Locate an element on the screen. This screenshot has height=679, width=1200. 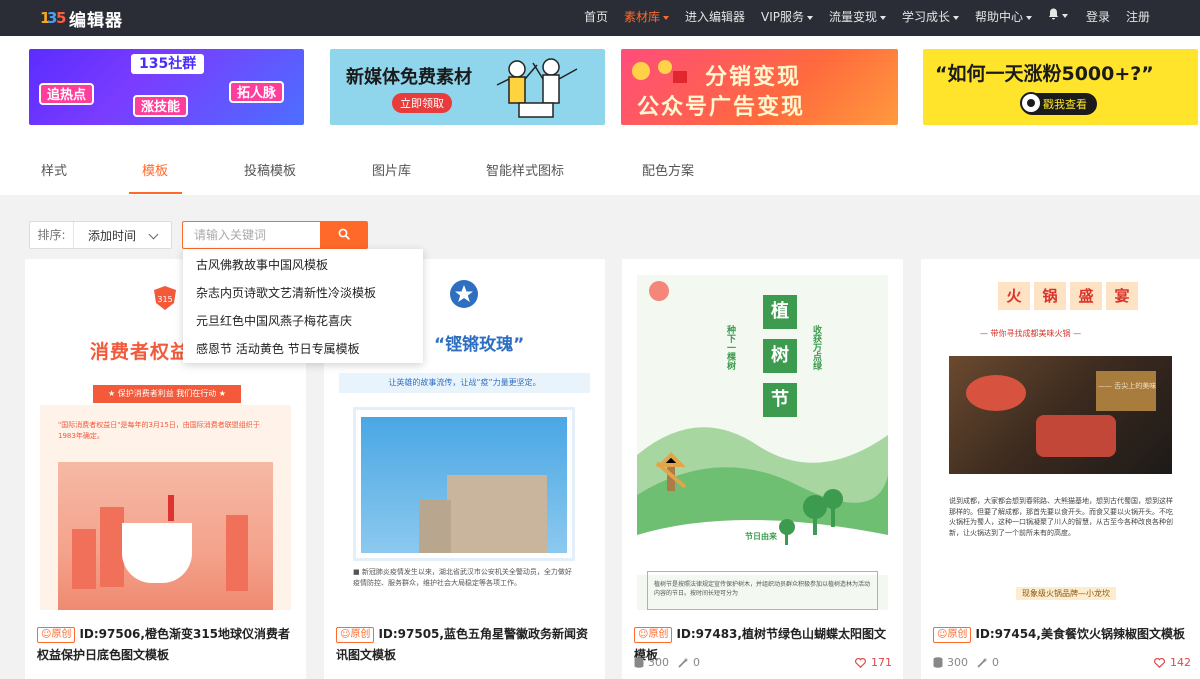
search-input is located at coordinates (251, 235).